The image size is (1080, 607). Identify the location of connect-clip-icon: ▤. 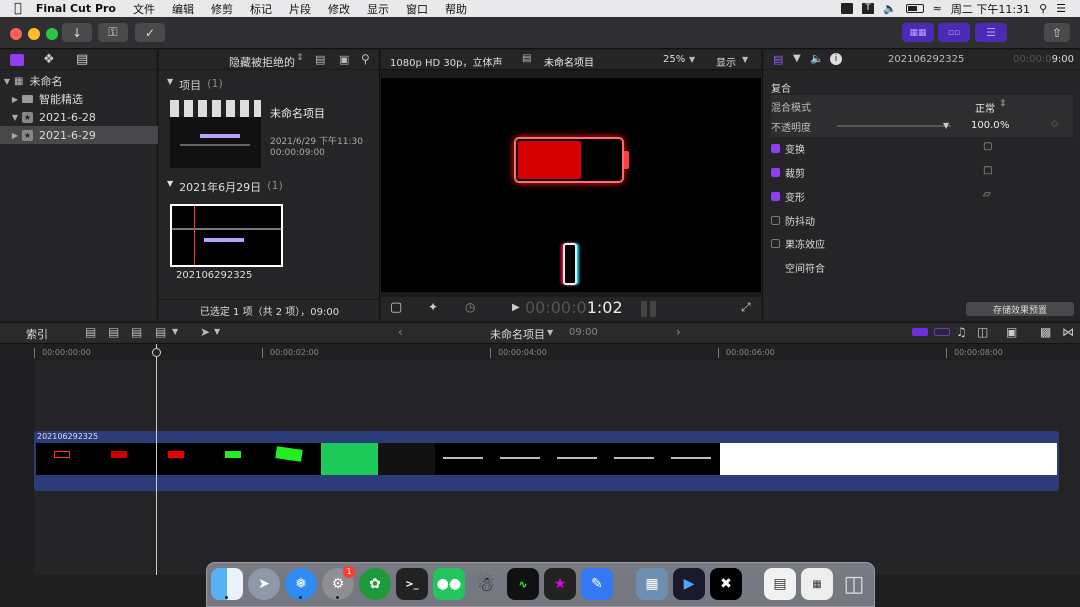
(90, 332).